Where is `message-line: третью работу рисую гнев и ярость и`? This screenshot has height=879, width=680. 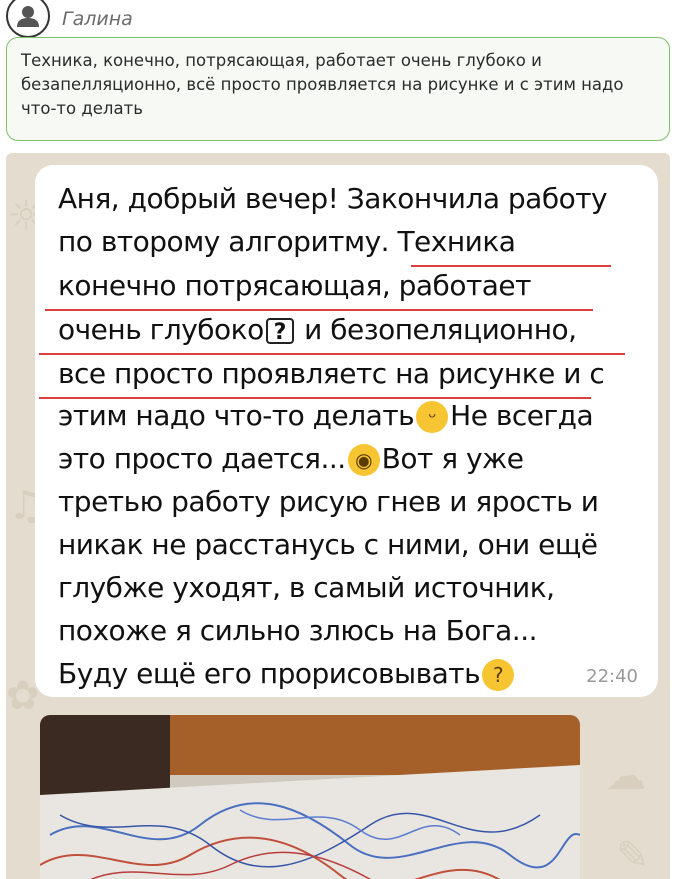 message-line: третью работу рисую гнев и ярость и is located at coordinates (328, 501).